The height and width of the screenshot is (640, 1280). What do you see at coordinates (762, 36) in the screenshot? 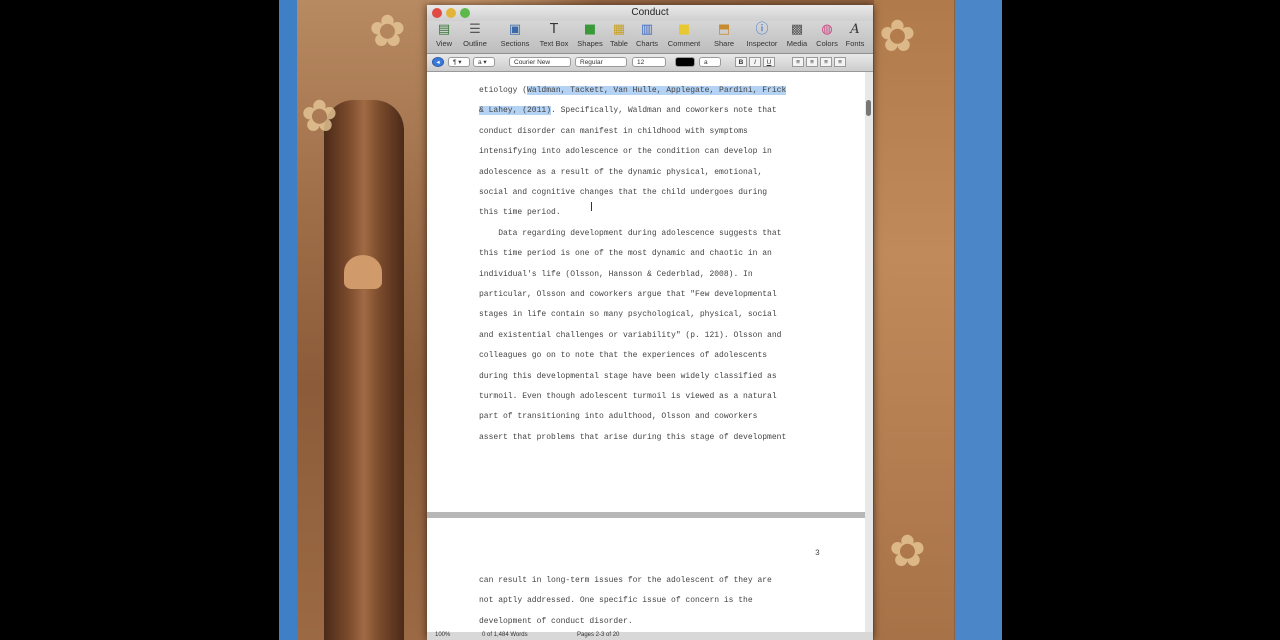
I see `toolbar-inspector-button: ⓘ Inspector` at bounding box center [762, 36].